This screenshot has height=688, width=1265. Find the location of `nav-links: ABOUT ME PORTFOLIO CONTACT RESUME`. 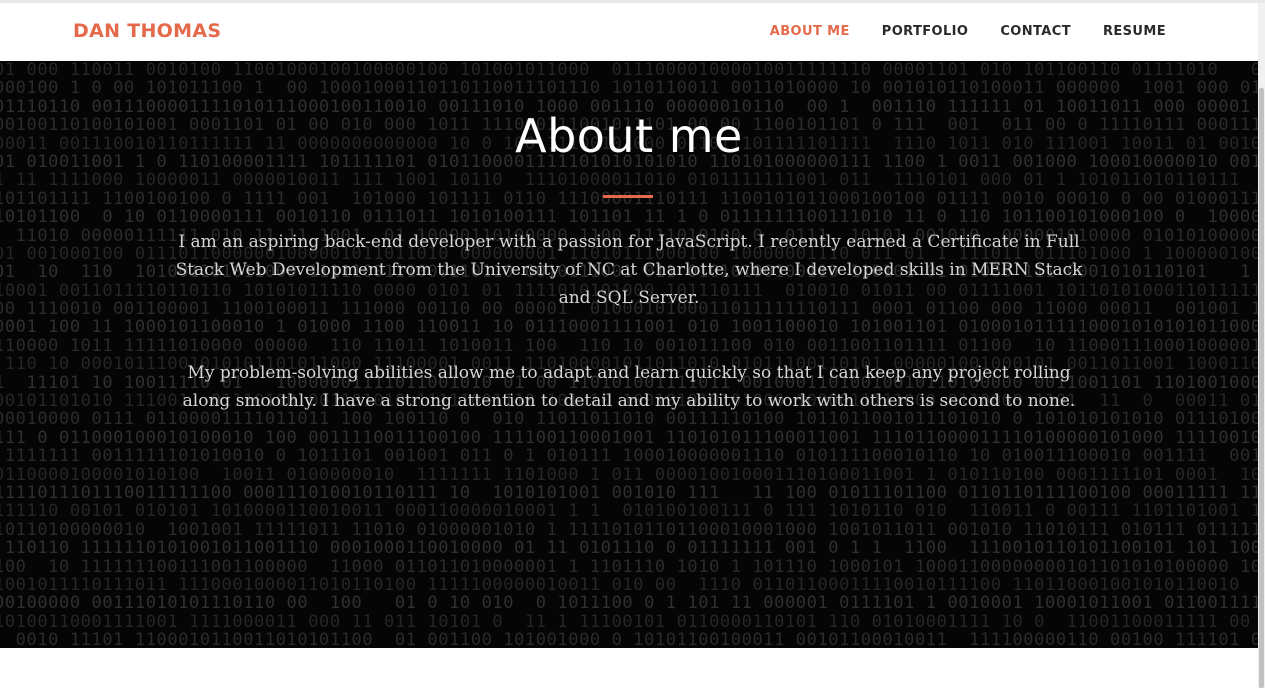

nav-links: ABOUT ME PORTFOLIO CONTACT RESUME is located at coordinates (952, 31).